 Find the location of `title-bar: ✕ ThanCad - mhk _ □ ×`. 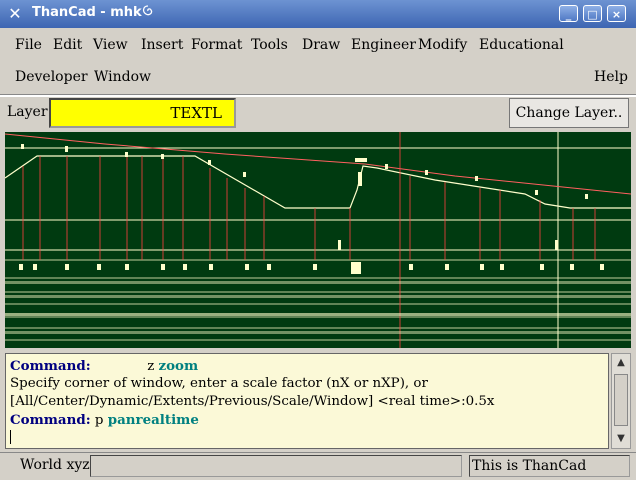

title-bar: ✕ ThanCad - mhk _ □ × is located at coordinates (318, 14).